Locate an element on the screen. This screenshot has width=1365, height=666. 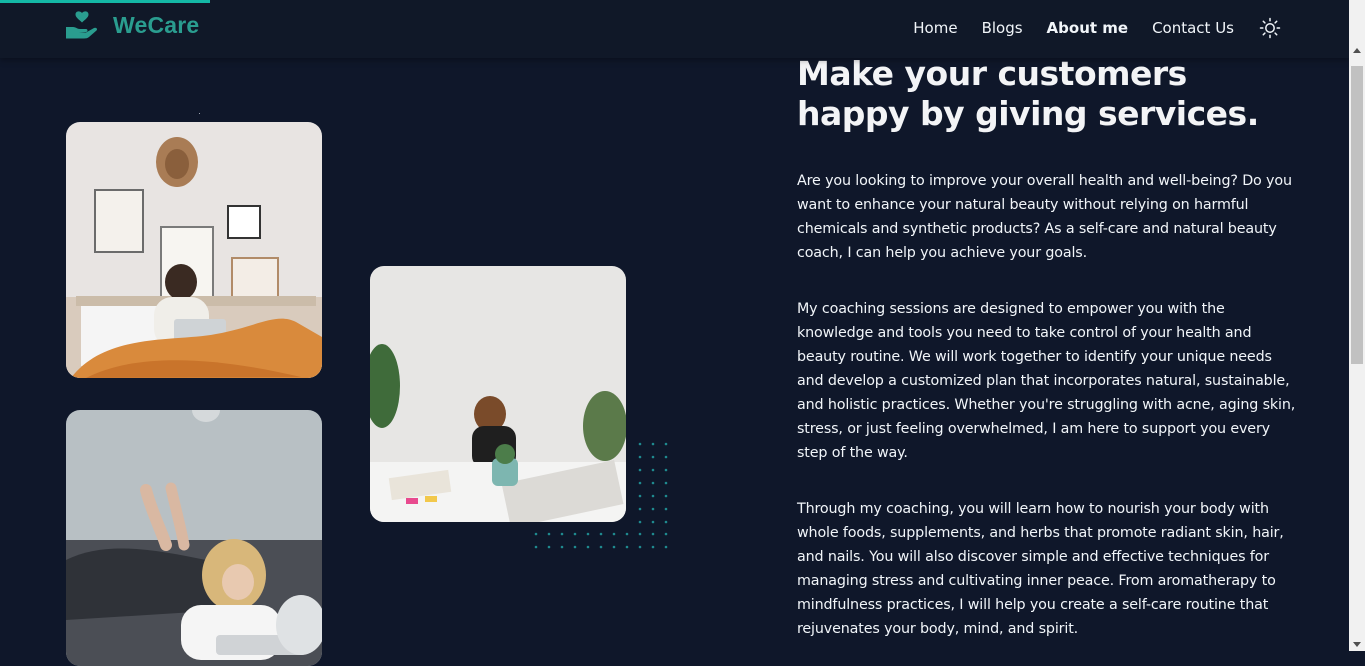
theme-toggle-button is located at coordinates (1270, 28).